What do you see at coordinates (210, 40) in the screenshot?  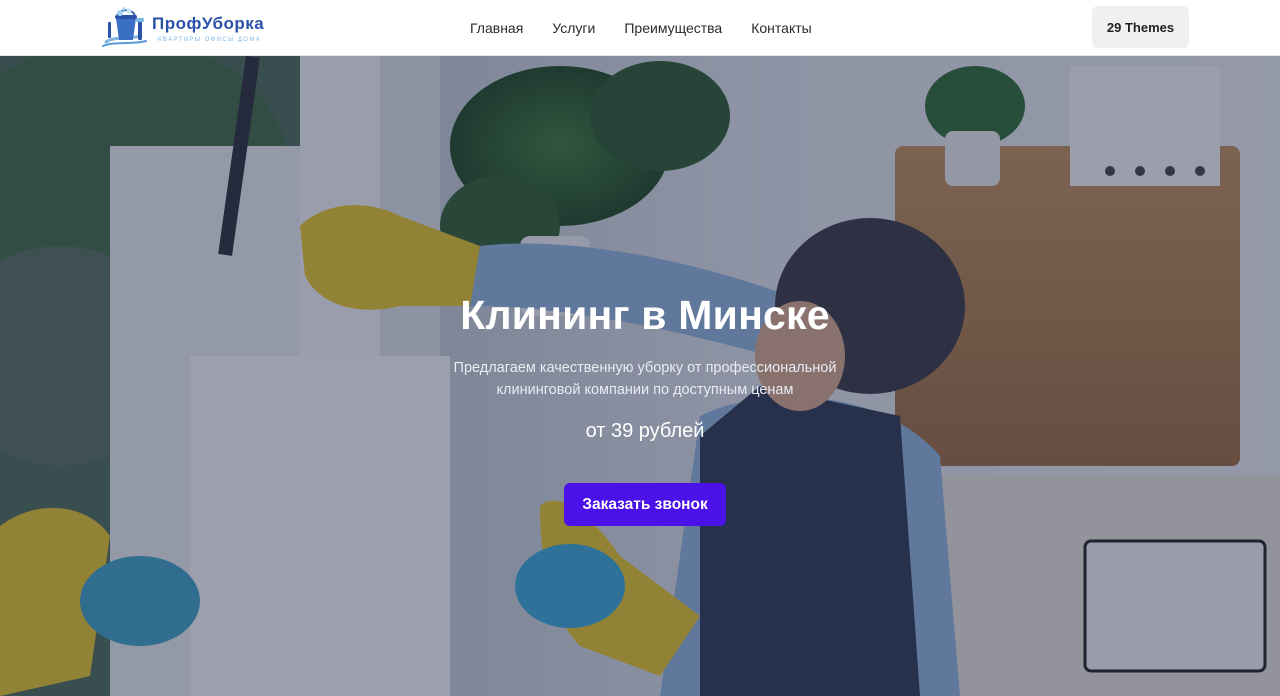 I see `logo-subtitle: квартиры офисы дома` at bounding box center [210, 40].